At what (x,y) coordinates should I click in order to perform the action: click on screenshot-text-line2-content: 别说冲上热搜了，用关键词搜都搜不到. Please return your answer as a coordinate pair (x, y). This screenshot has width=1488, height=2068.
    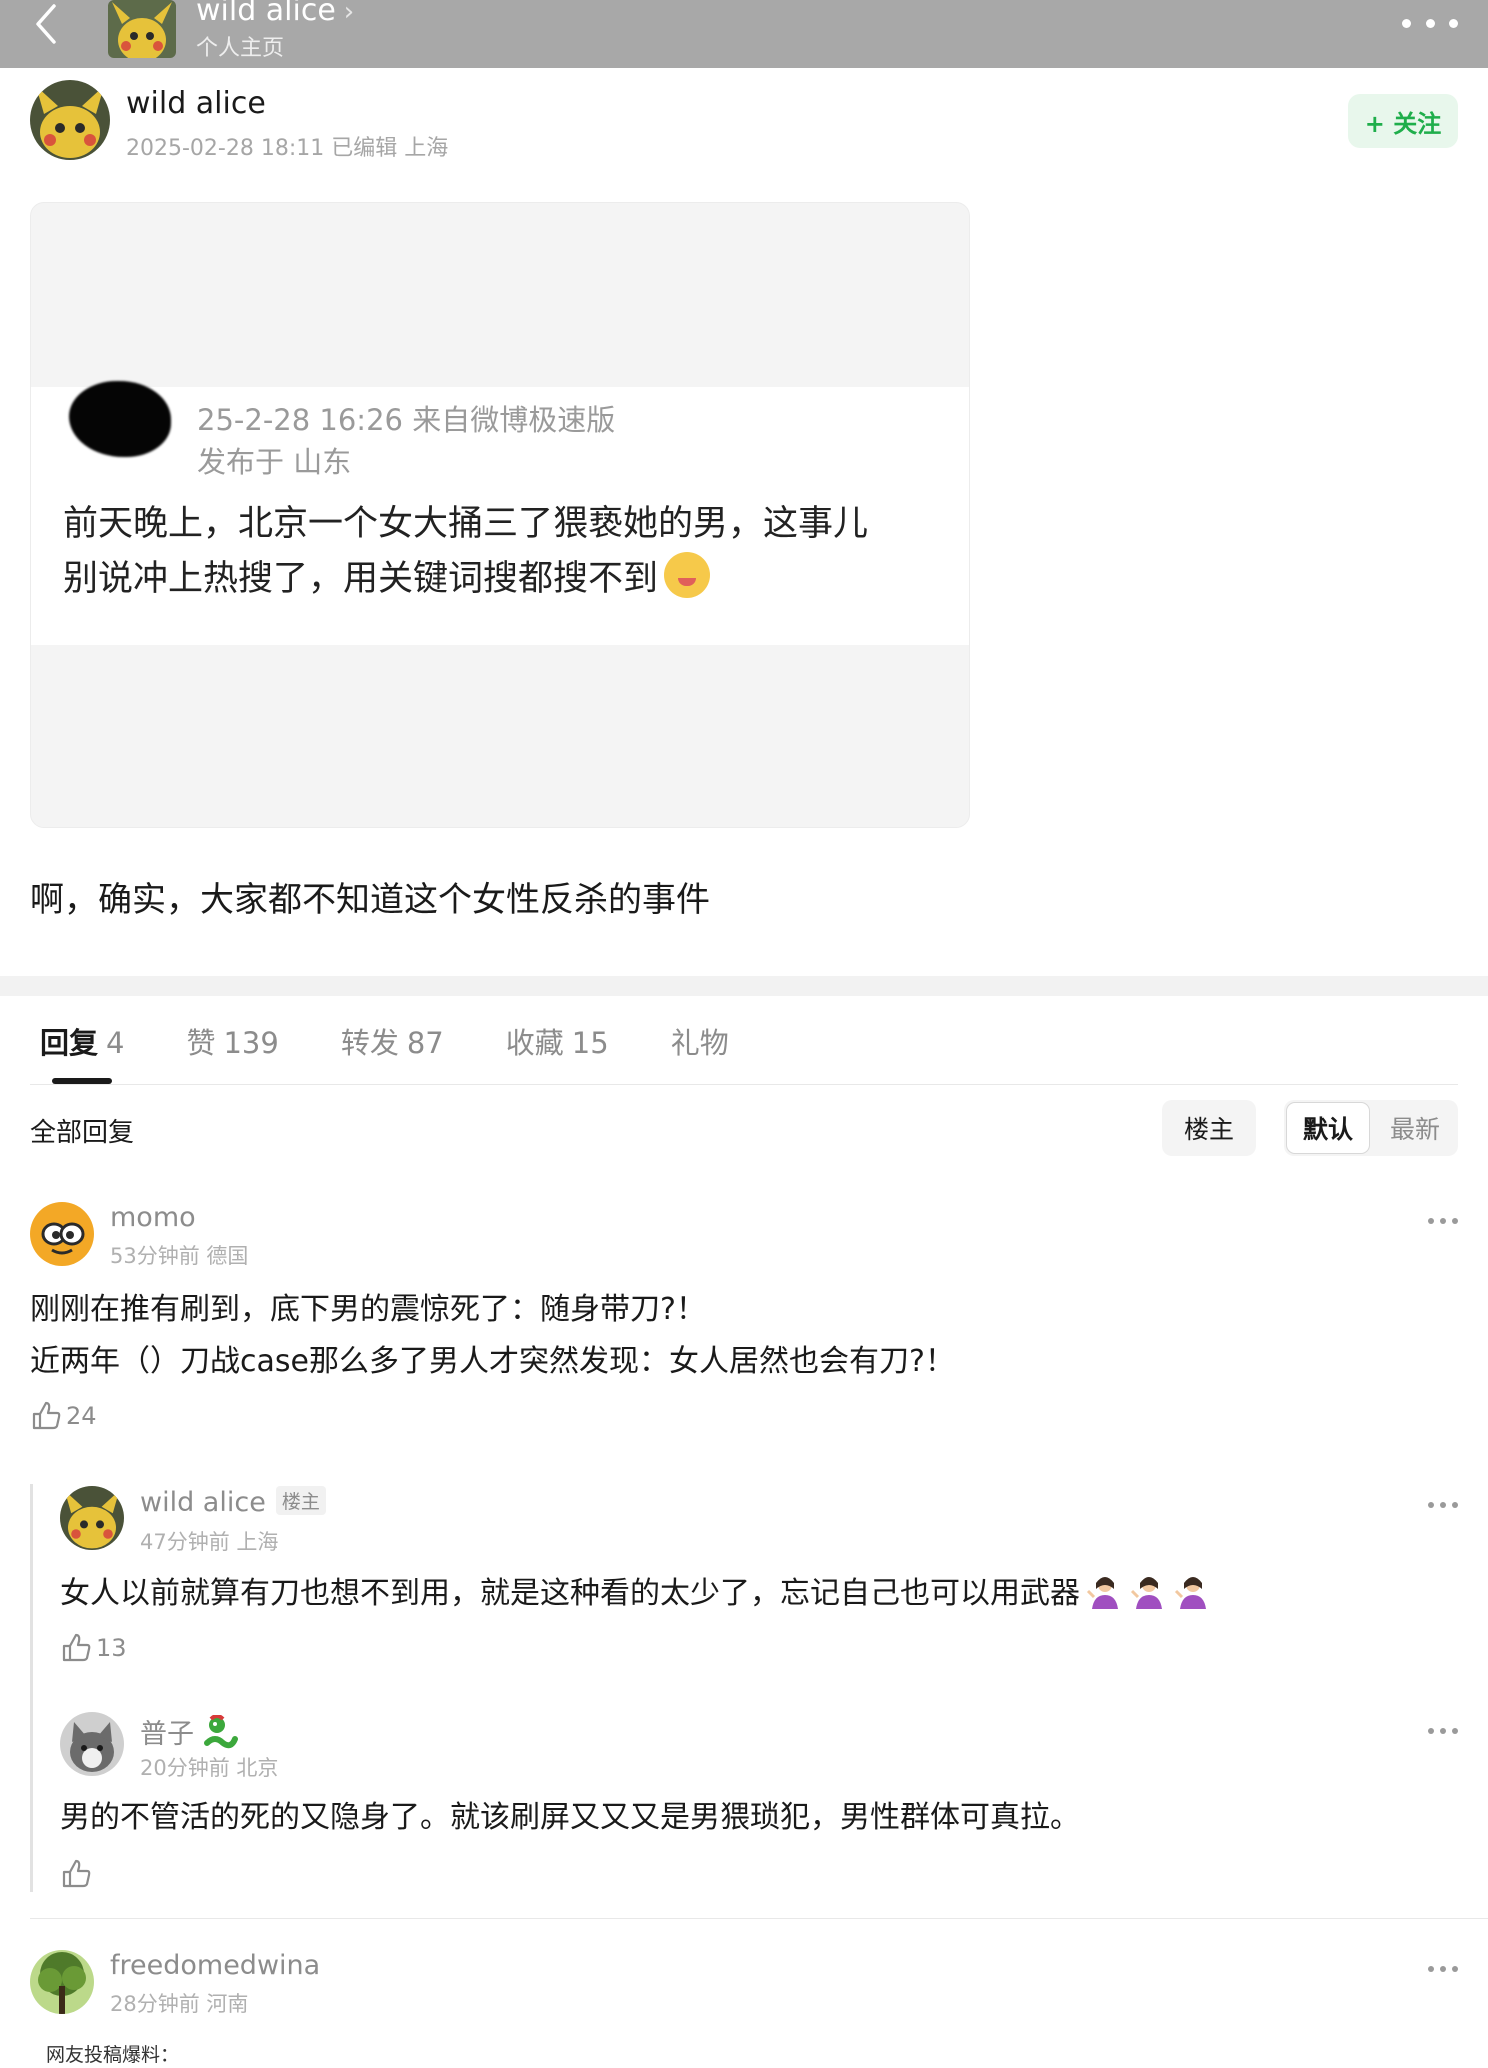
    Looking at the image, I should click on (361, 579).